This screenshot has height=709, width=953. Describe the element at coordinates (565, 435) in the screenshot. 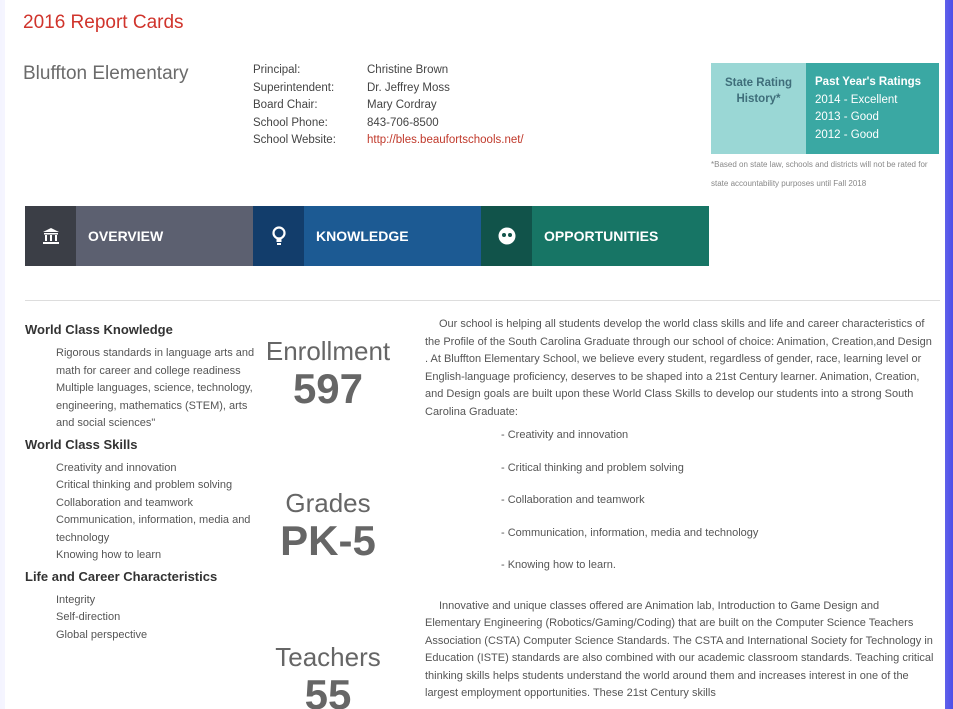

I see `bullet-item: - Creativity and innovation` at that location.